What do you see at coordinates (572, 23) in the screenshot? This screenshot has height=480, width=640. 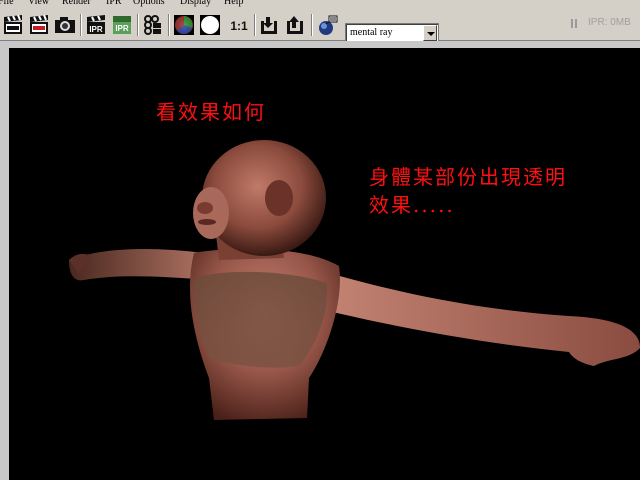 I see `pause-icon` at bounding box center [572, 23].